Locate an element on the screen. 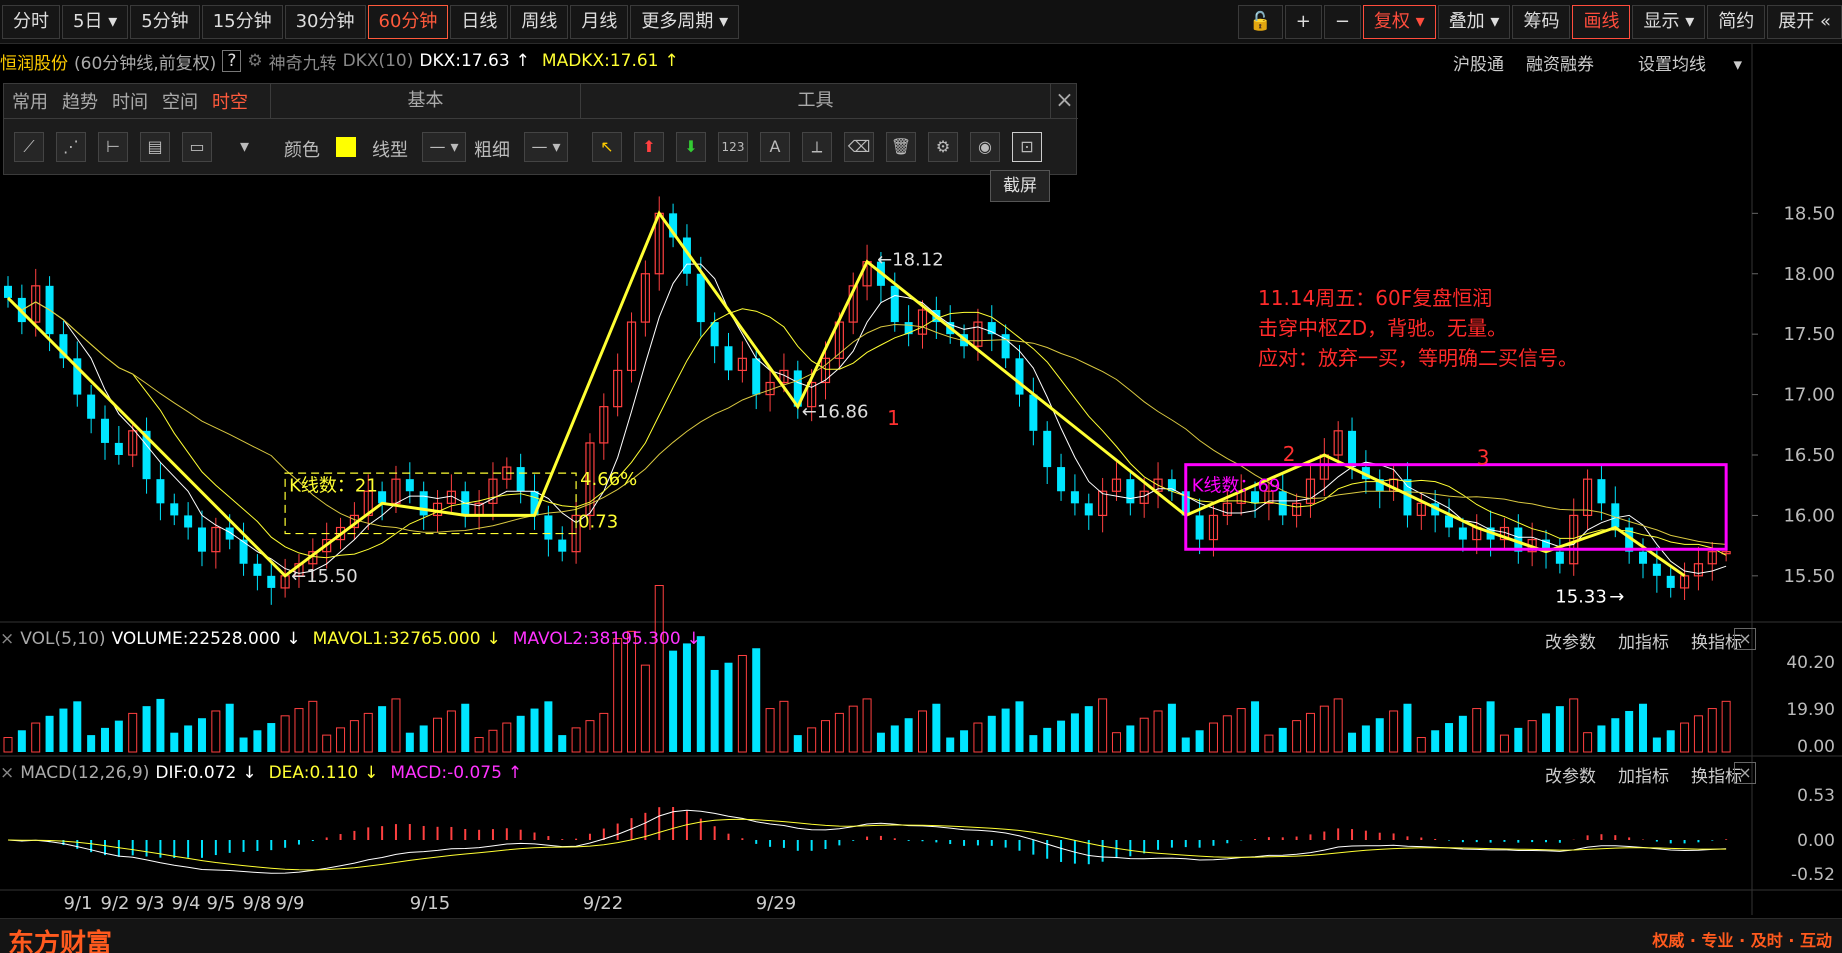 The image size is (1842, 953). trash-icon: 🗑 is located at coordinates (901, 147).